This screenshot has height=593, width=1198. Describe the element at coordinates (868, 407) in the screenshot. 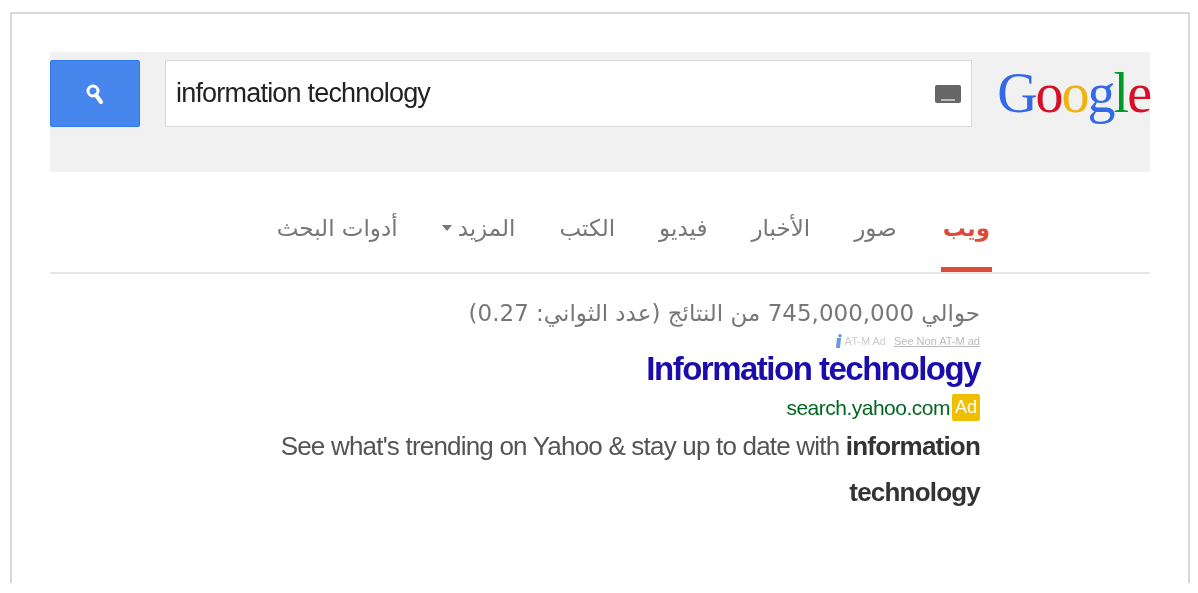

I see `result-url: search.yahoo.com` at that location.